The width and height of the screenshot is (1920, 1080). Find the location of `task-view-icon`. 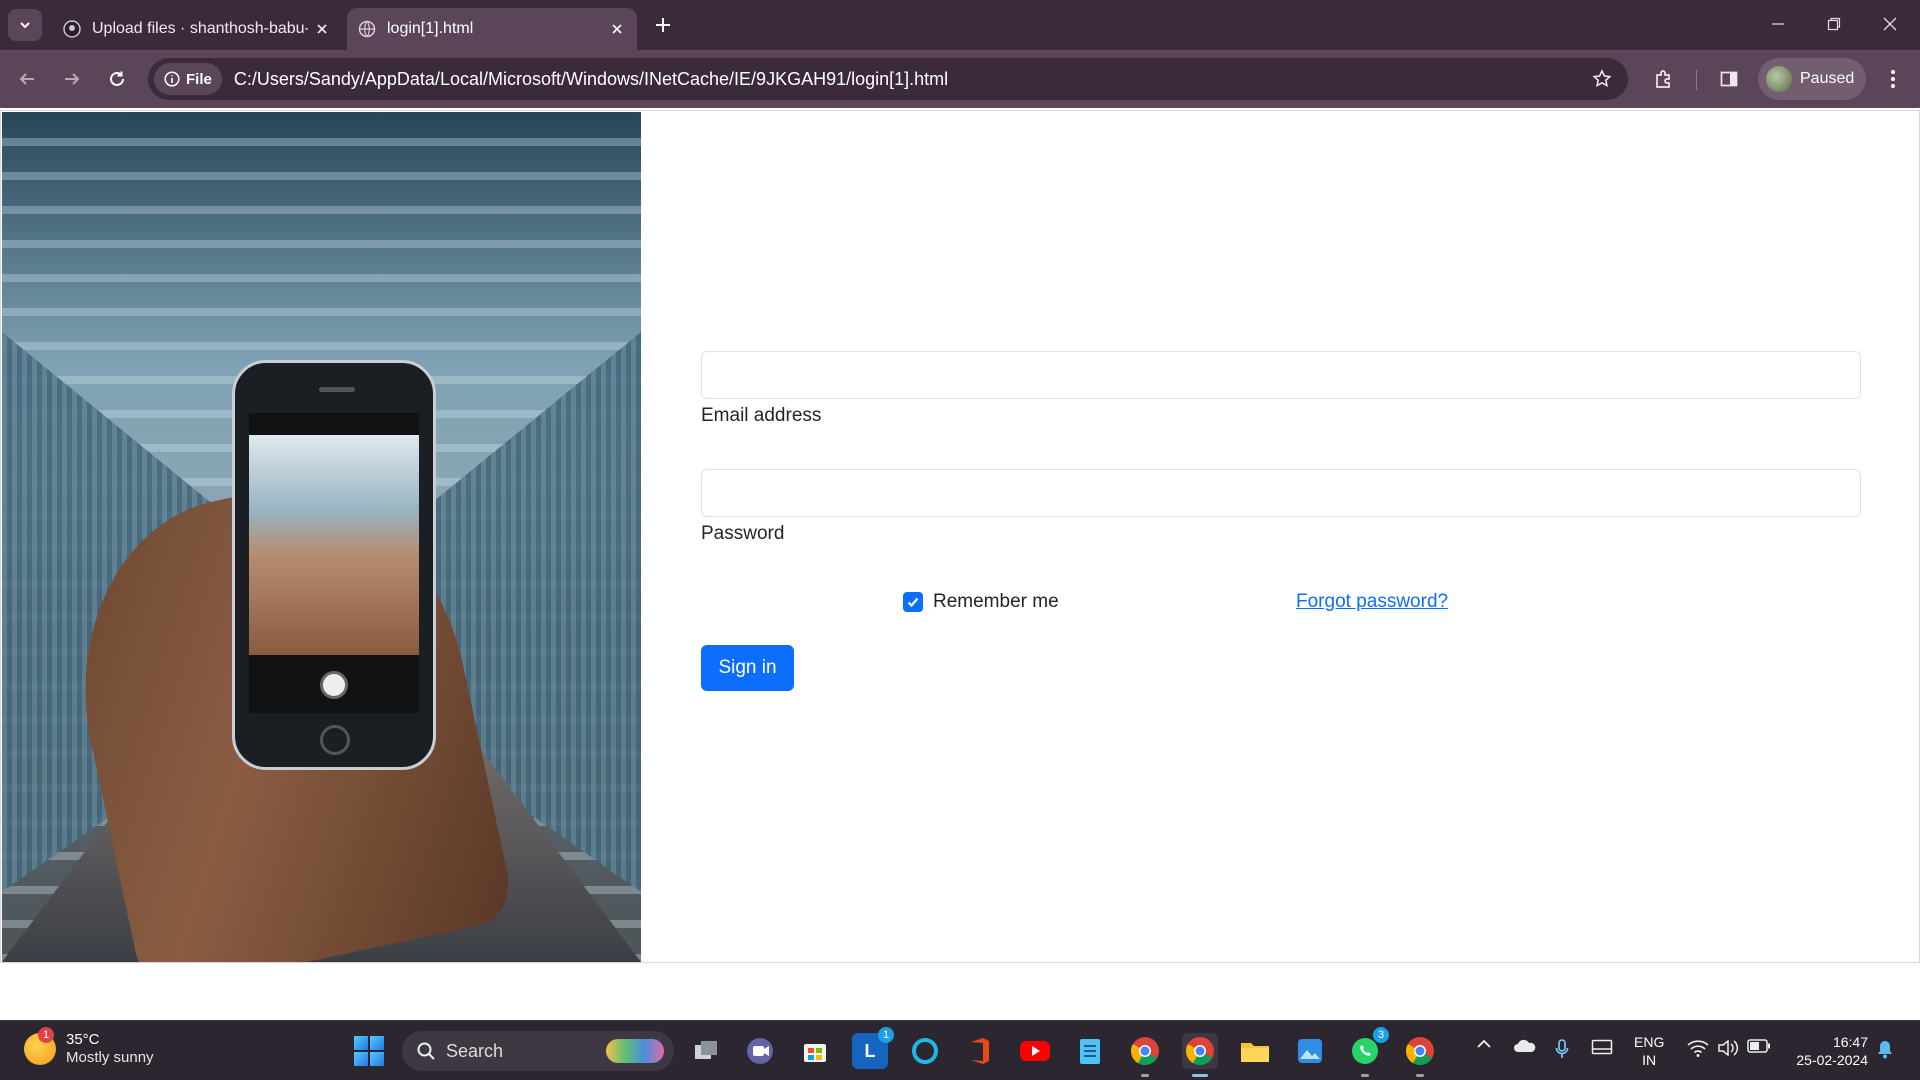

task-view-icon is located at coordinates (706, 1051).